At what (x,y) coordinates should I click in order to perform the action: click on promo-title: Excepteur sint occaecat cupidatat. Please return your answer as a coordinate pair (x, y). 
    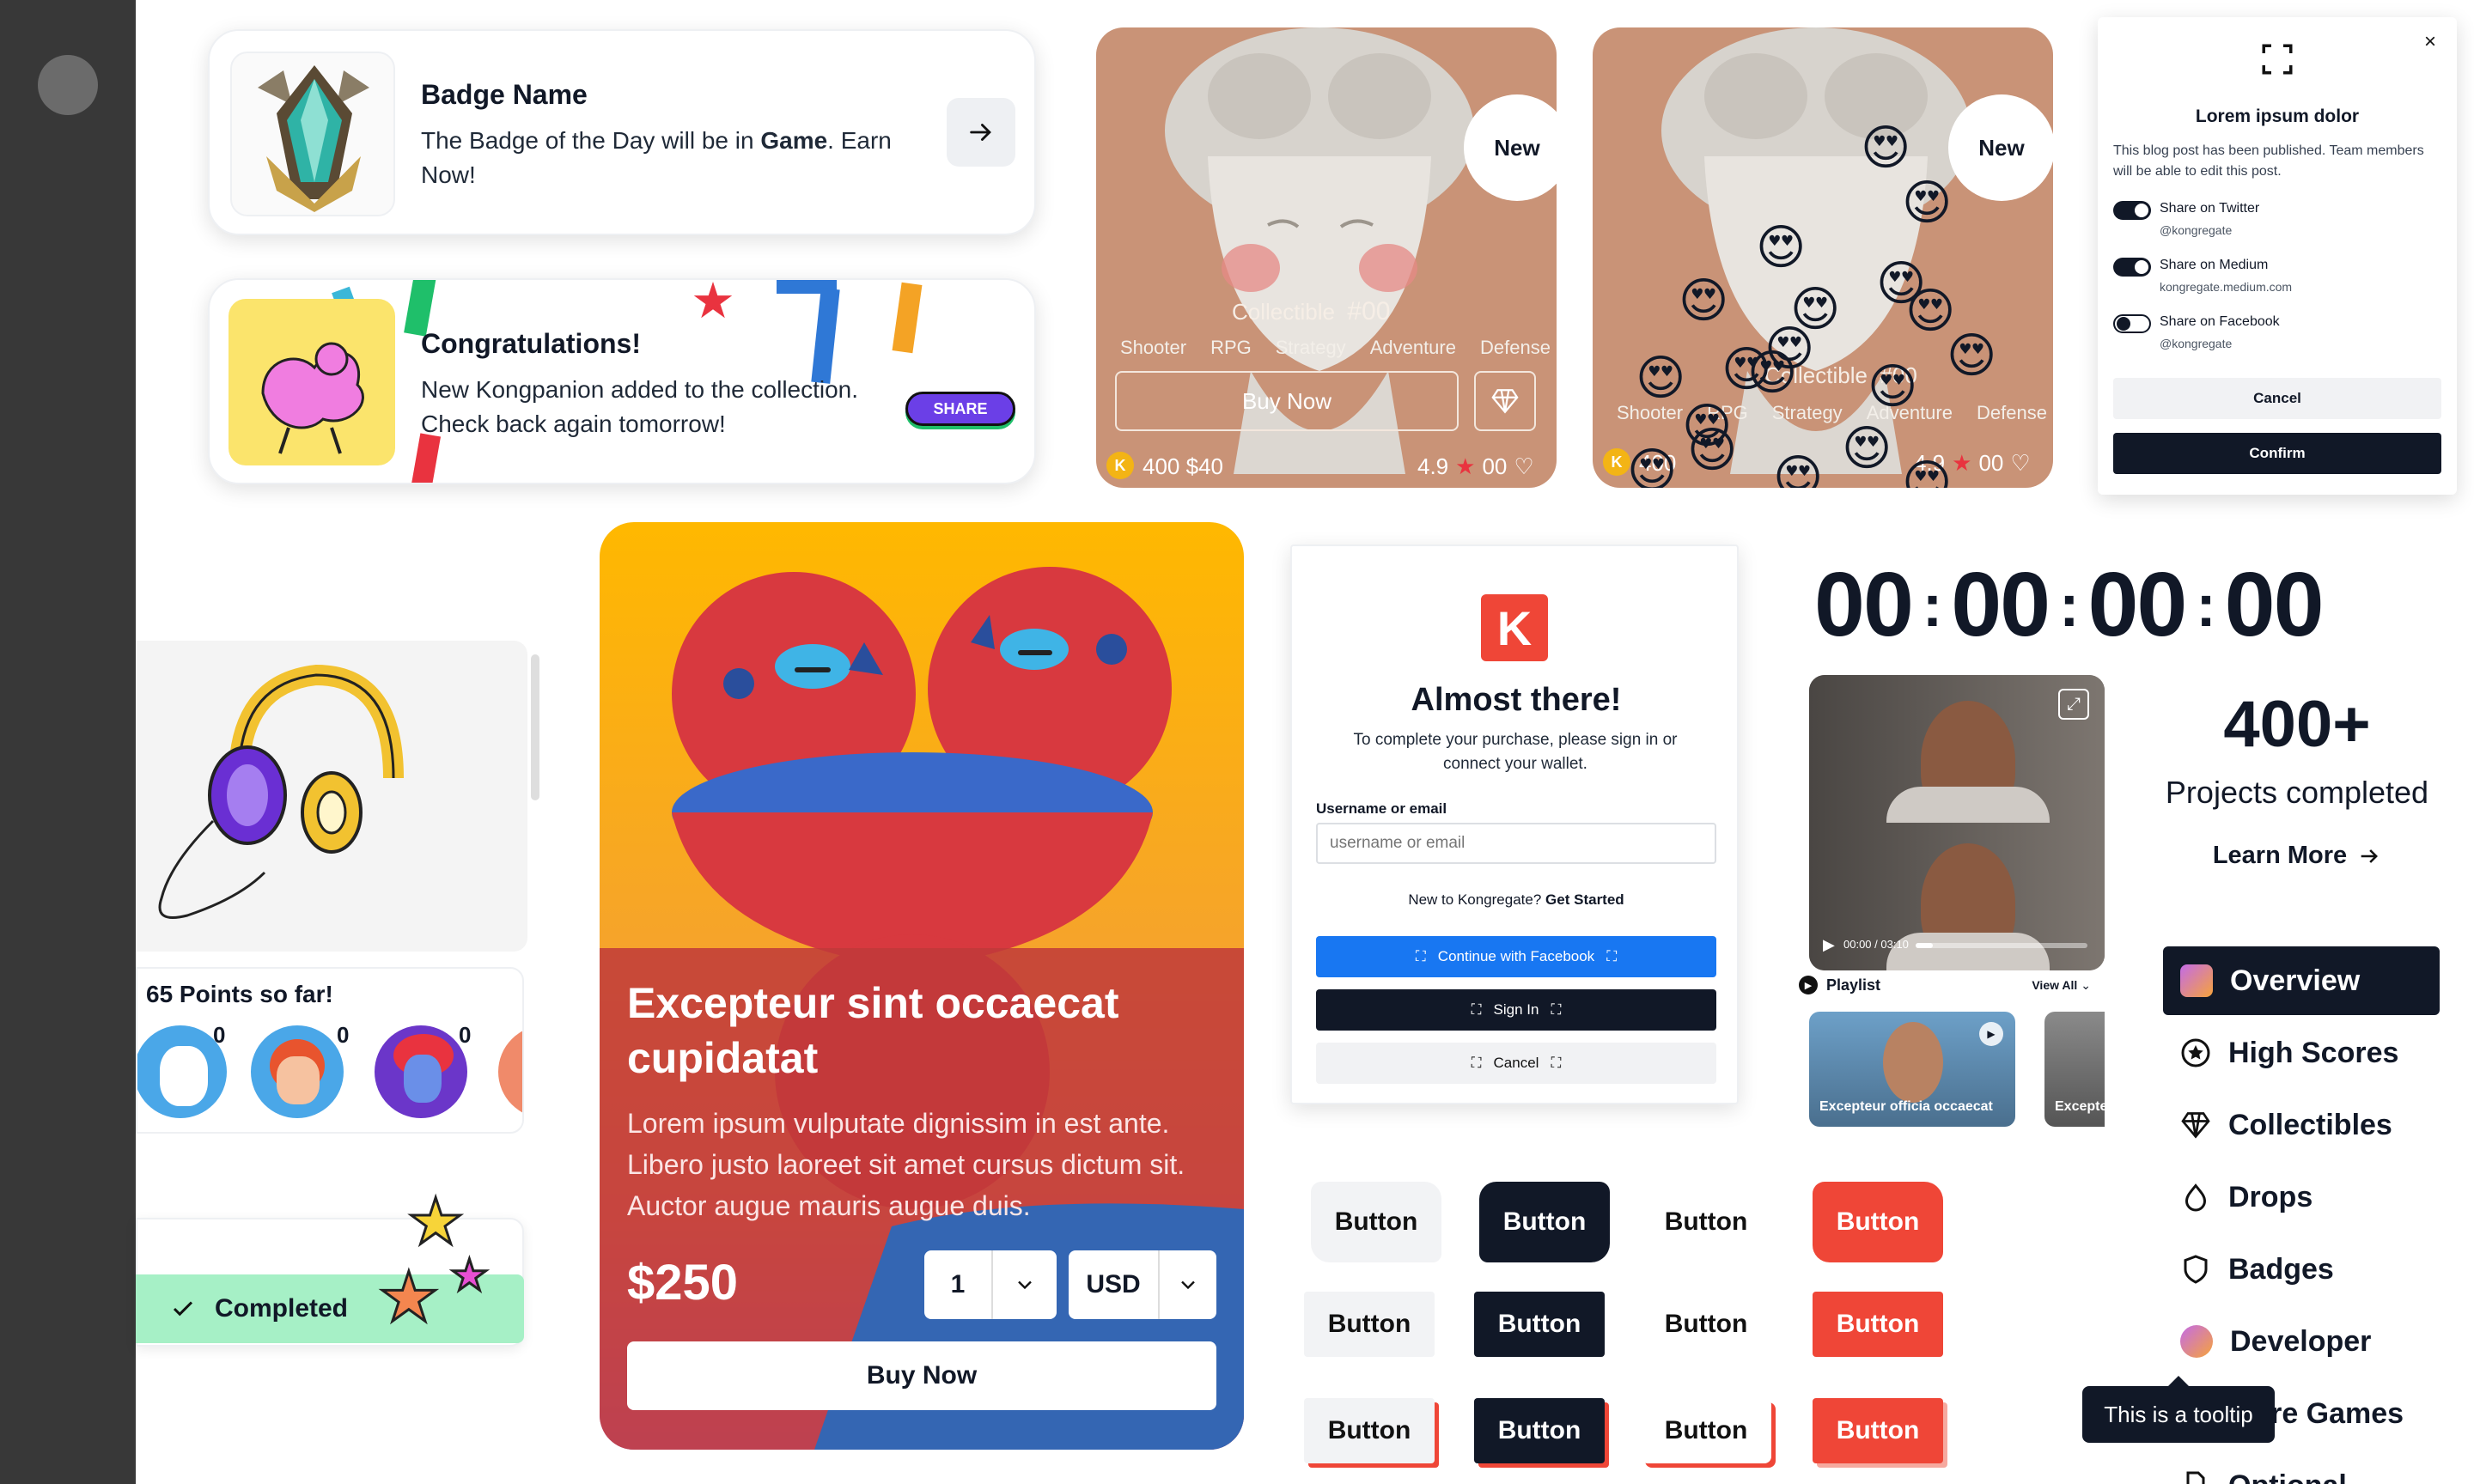
    Looking at the image, I should click on (873, 1030).